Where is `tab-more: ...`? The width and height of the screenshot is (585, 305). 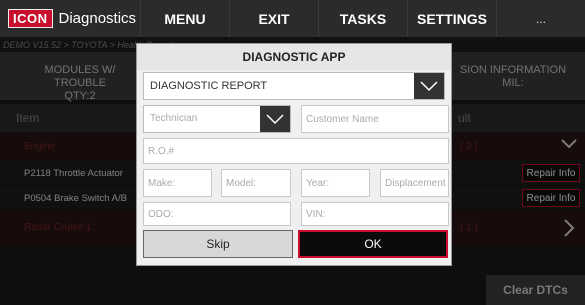 tab-more: ... is located at coordinates (540, 18).